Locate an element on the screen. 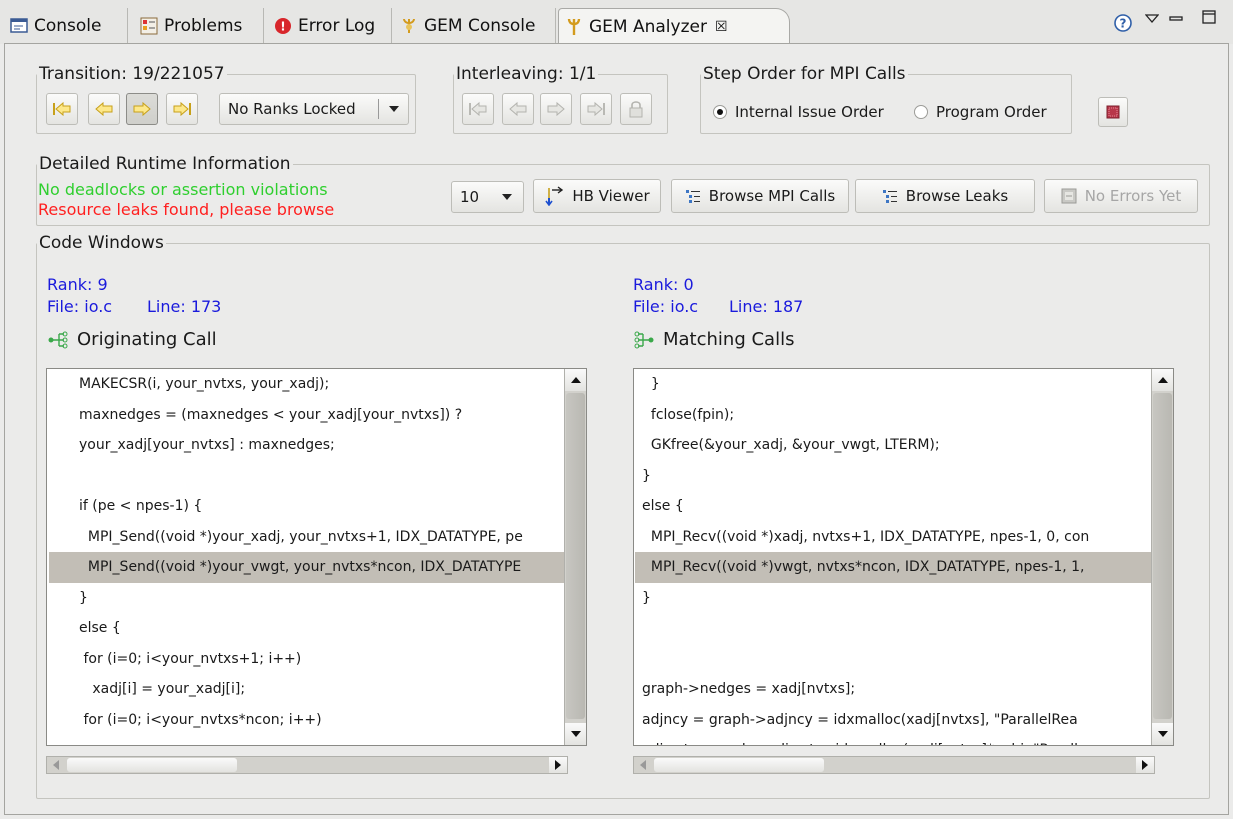 The image size is (1233, 819). tab-gem-analyzer: GEM Analyzer ☒ is located at coordinates (674, 26).